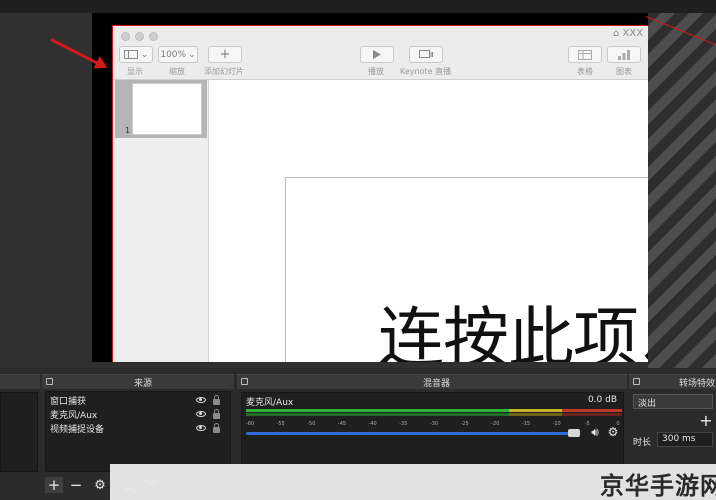 The height and width of the screenshot is (500, 716). Describe the element at coordinates (167, 109) in the screenshot. I see `slide-thumbnail` at that location.